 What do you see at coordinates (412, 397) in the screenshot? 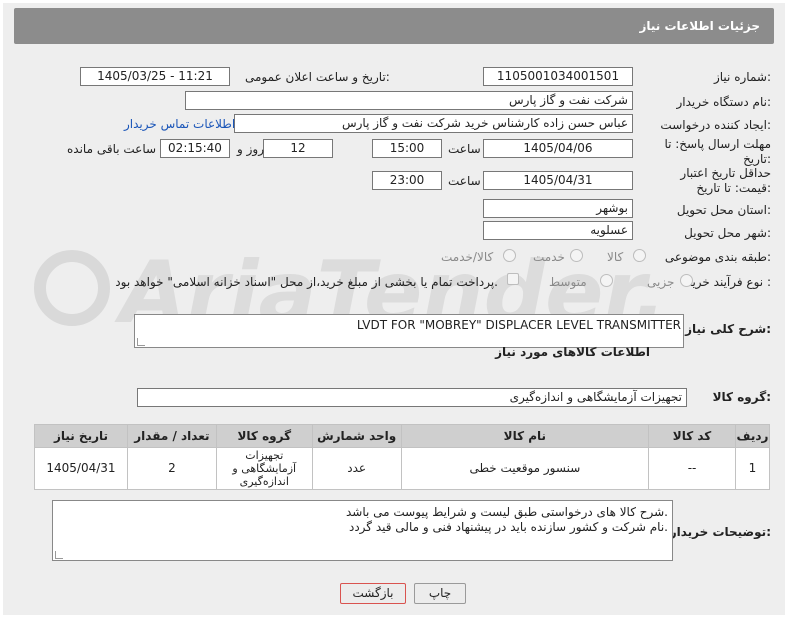
I see `goods-group-field: تجهیزات آزمایشگاهی و اندازه‌گیری` at bounding box center [412, 397].